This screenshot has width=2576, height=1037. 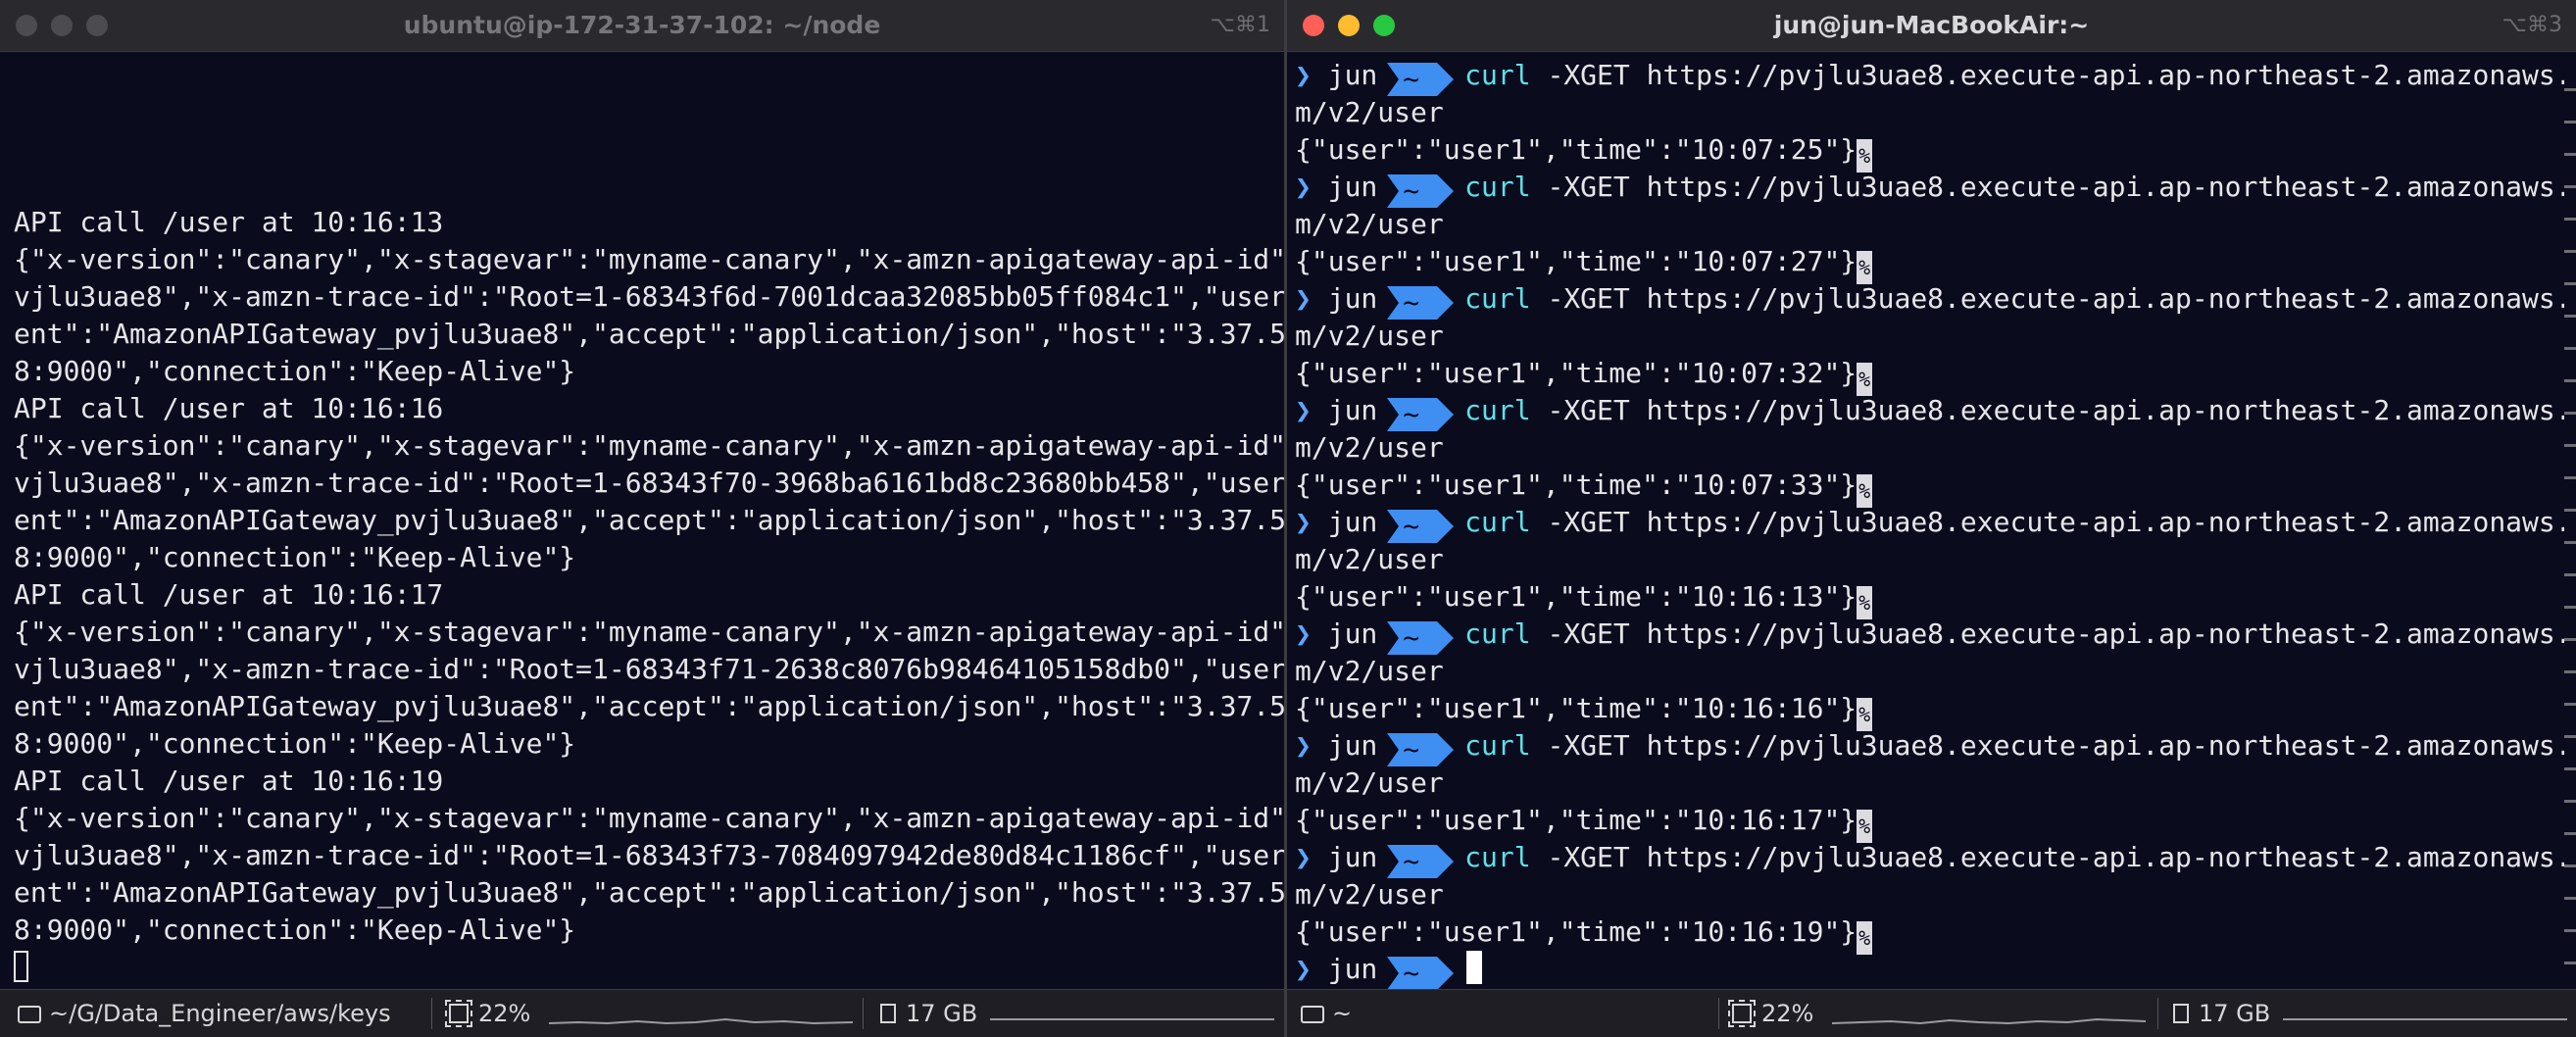 I want to click on titlebar: ubuntu@ip-172-31-37-102: ~/node ⌥⌘1, so click(x=642, y=26).